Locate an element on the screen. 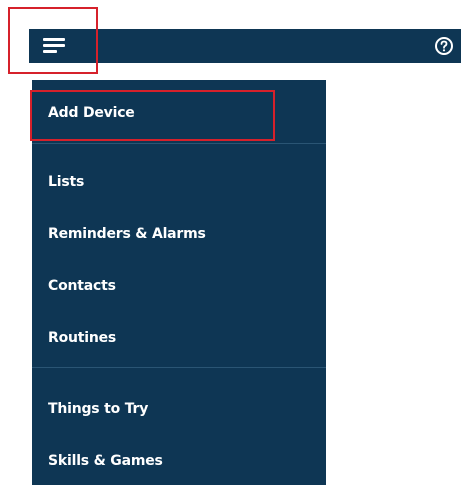 The width and height of the screenshot is (461, 485). menu-item-things-to-try: Things to Try is located at coordinates (98, 409).